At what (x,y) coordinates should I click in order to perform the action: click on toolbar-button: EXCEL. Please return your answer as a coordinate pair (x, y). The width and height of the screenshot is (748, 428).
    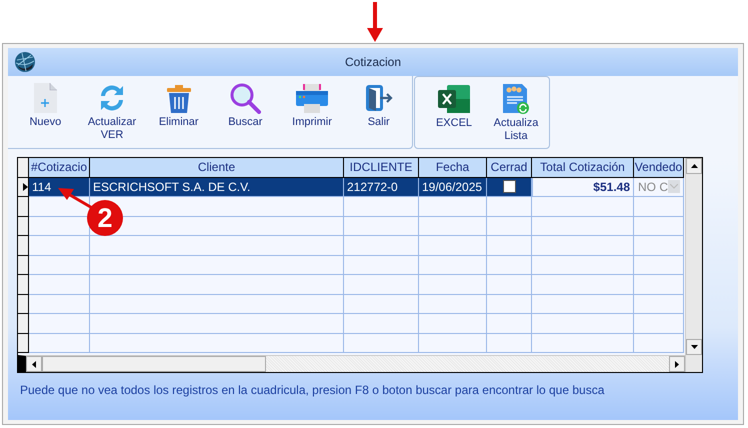
    Looking at the image, I should click on (454, 106).